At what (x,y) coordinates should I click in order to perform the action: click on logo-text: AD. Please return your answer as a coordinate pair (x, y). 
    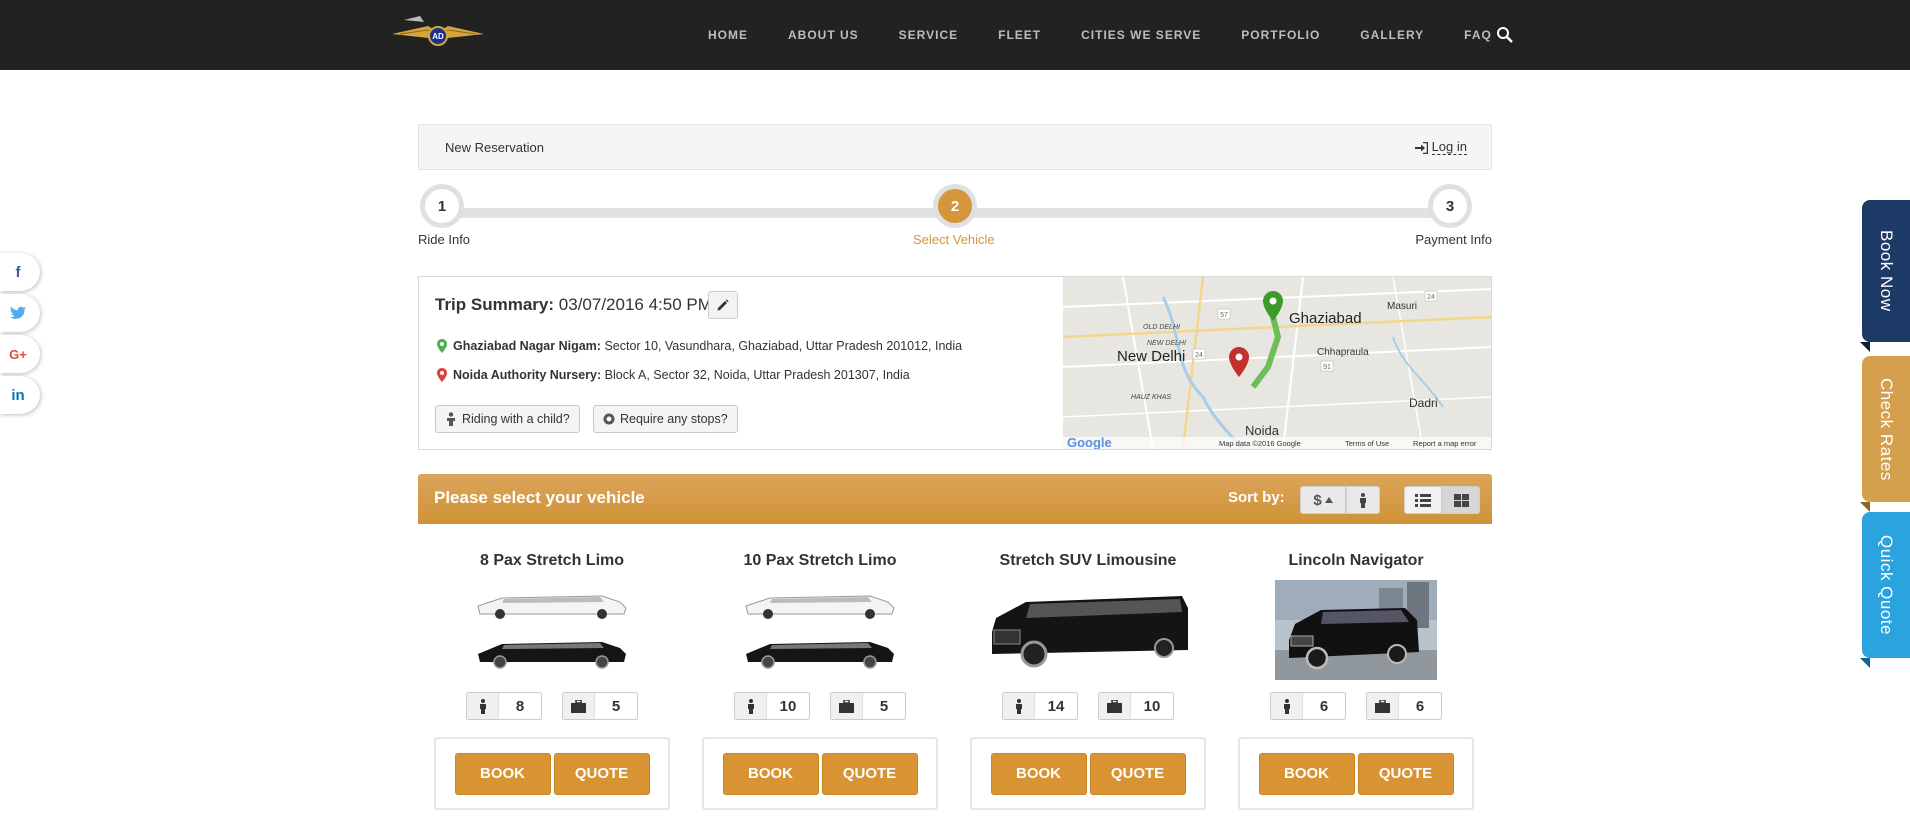
    Looking at the image, I should click on (438, 36).